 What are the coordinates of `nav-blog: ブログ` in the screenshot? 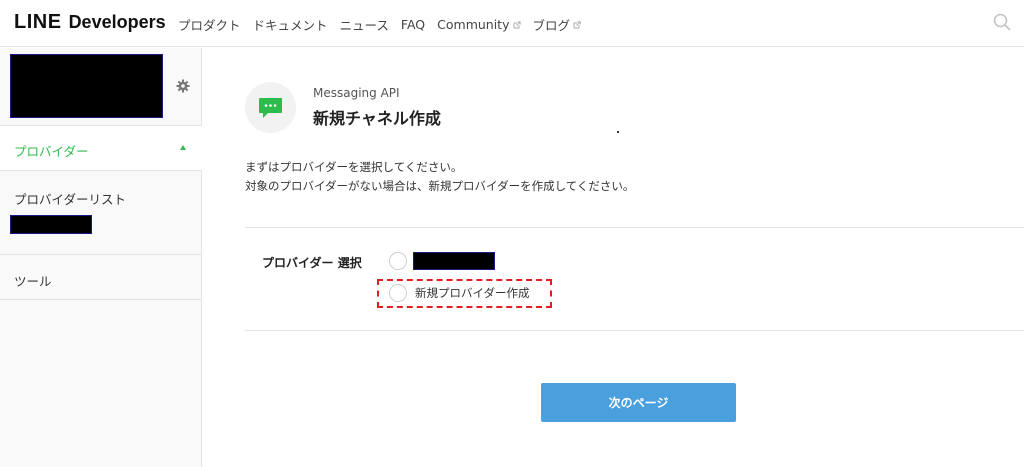 It's located at (557, 24).